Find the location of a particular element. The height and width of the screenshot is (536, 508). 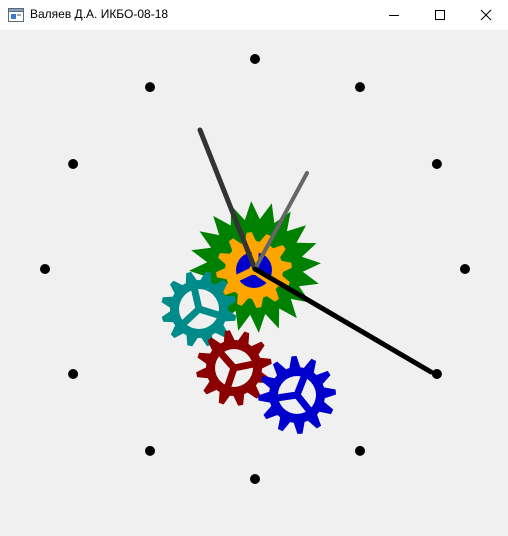

close-button is located at coordinates (485, 15).